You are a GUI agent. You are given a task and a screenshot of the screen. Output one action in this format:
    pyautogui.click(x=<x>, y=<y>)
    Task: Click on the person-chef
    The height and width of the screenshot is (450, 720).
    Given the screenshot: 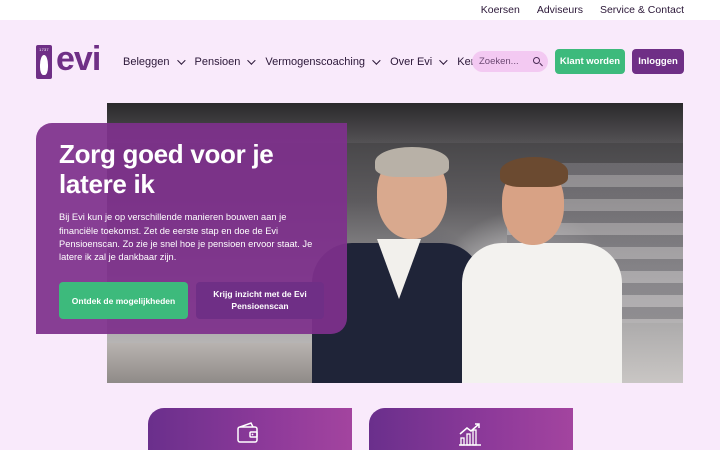 What is the action you would take?
    pyautogui.click(x=542, y=313)
    